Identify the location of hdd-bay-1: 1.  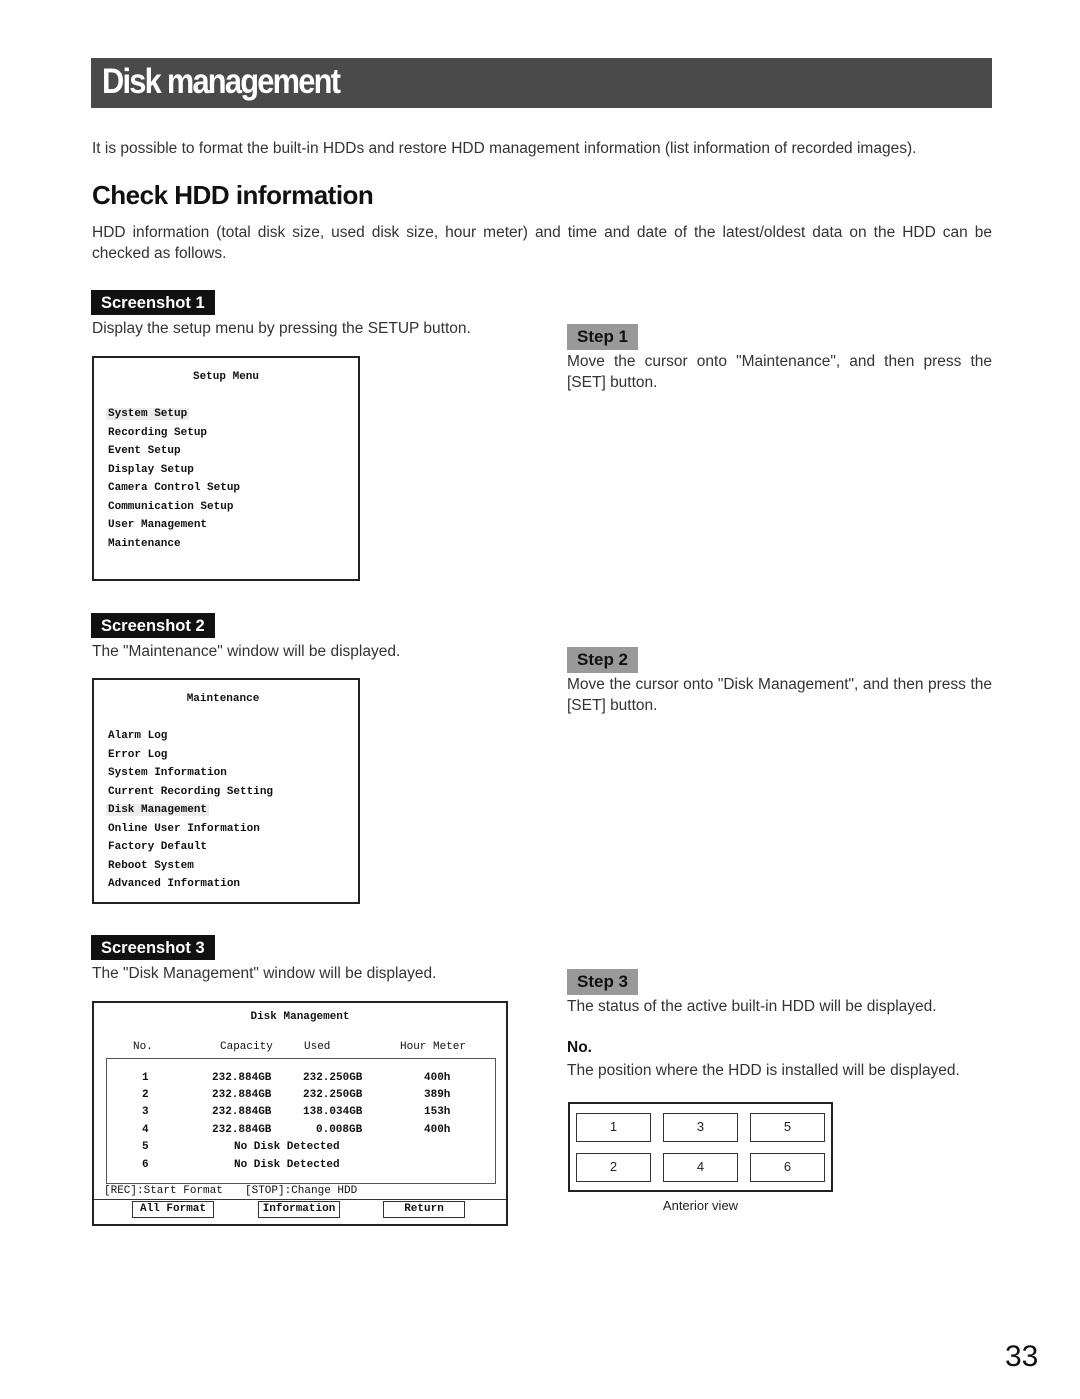
(613, 1127).